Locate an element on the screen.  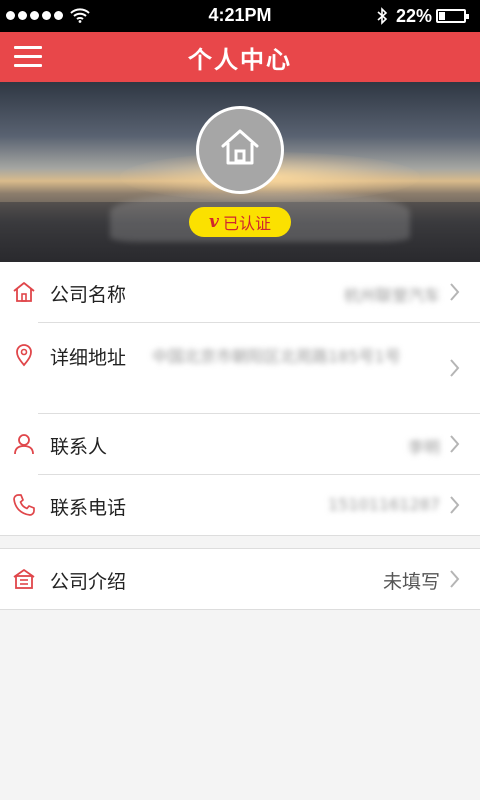
page-title: 个人中心 is located at coordinates (240, 60).